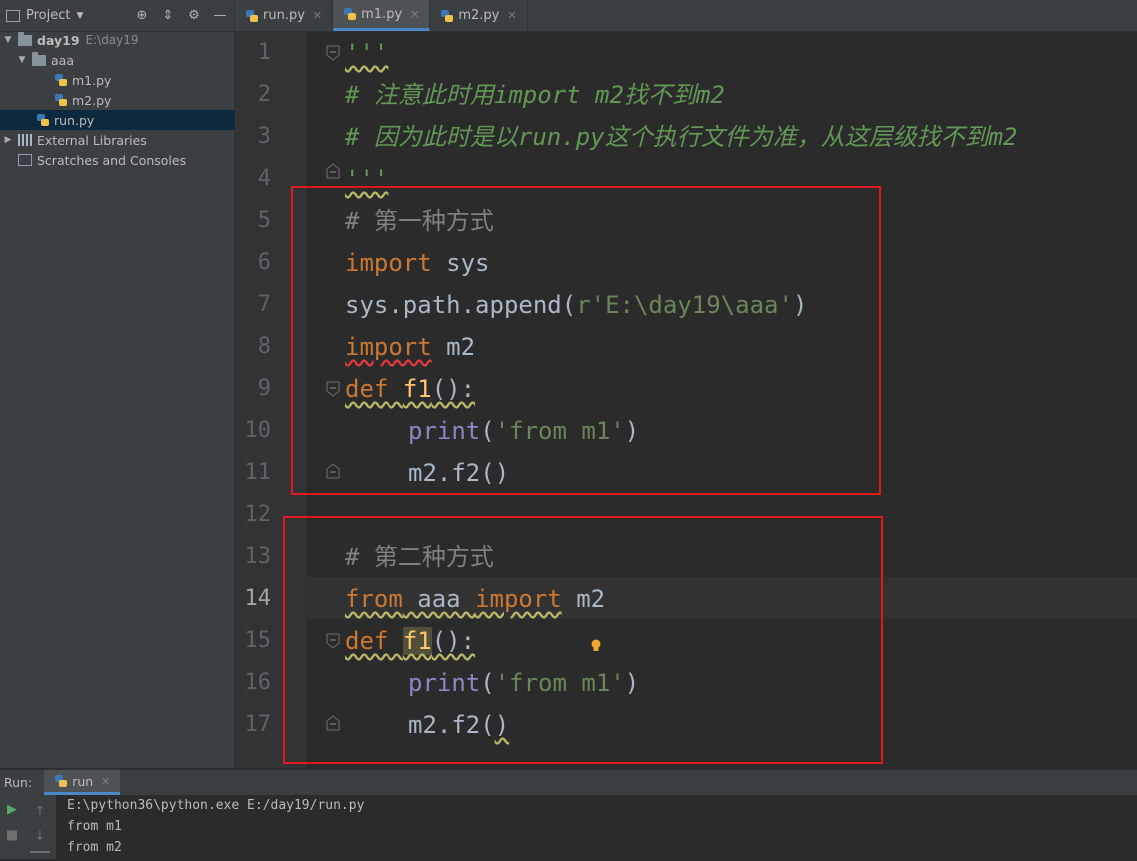 The height and width of the screenshot is (861, 1137). What do you see at coordinates (686, 16) in the screenshot?
I see `editor-tabs: run.py ✕ m1.py ✕ m2.py ✕` at bounding box center [686, 16].